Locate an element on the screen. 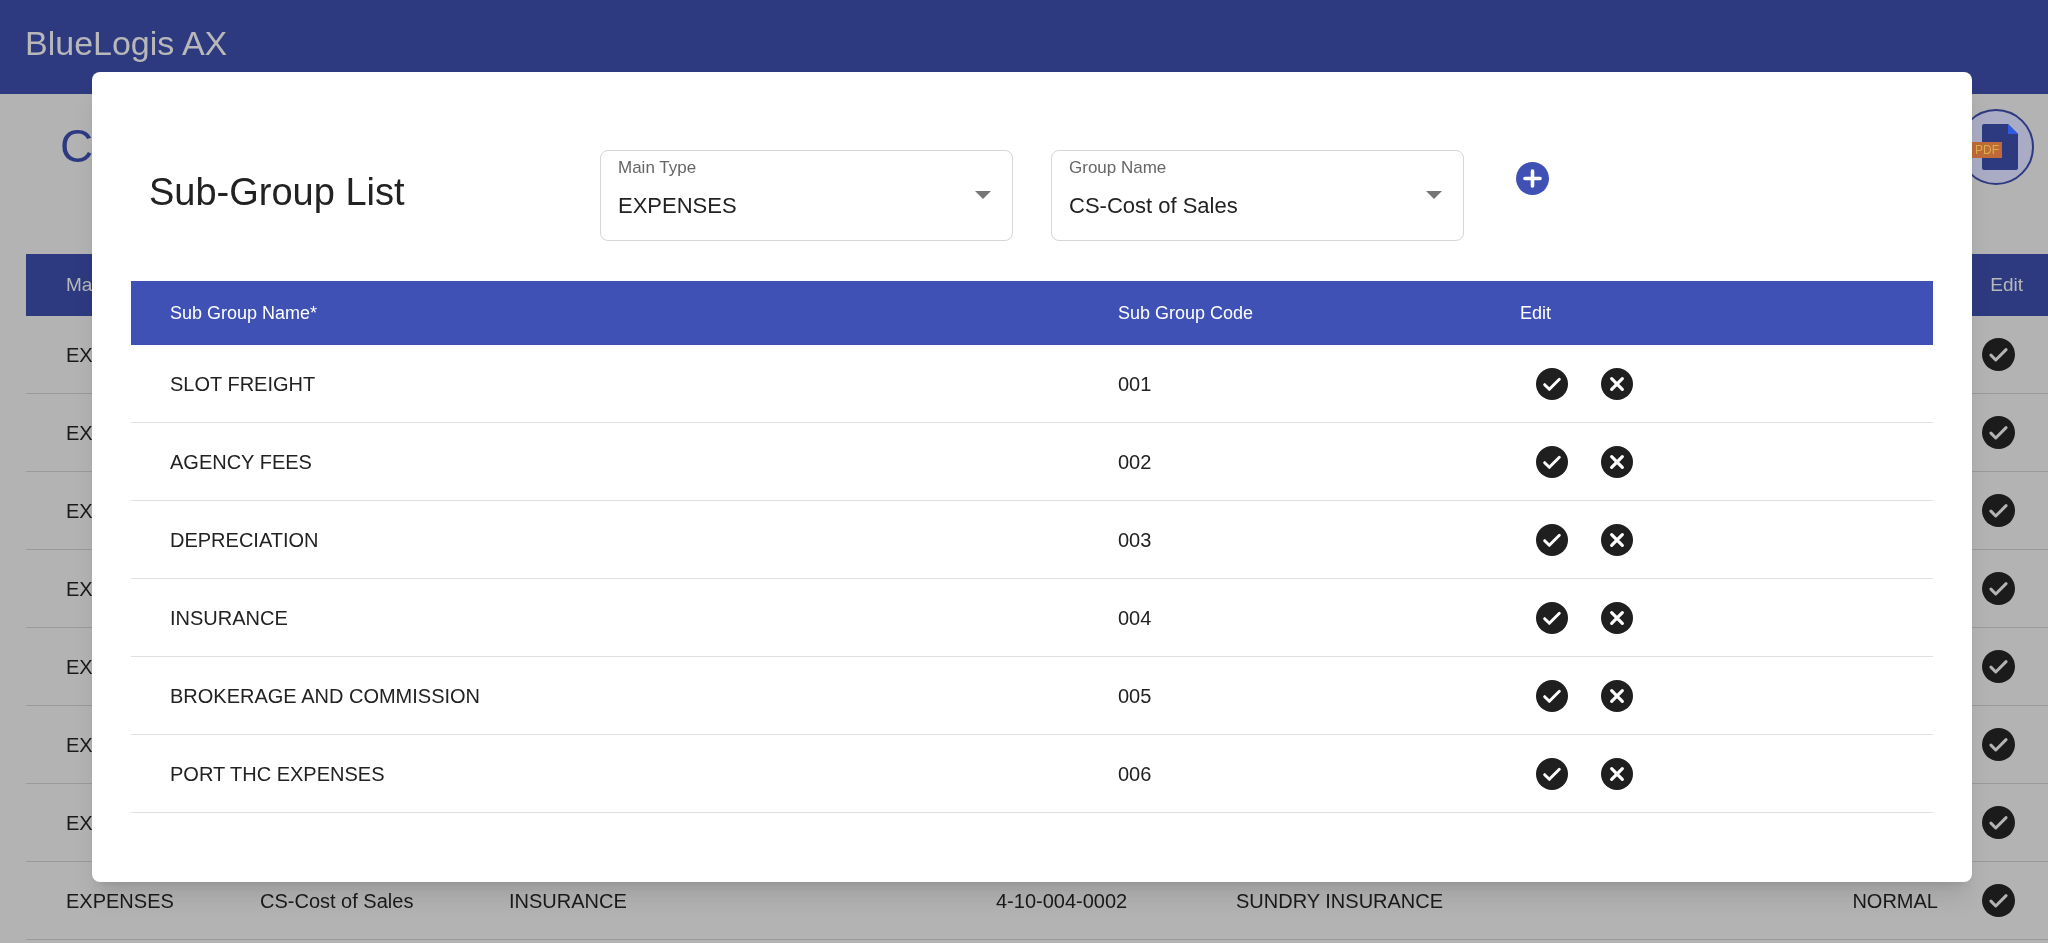 This screenshot has height=943, width=2048. dropdown-field: Group Name CS-Cost of Sales is located at coordinates (1257, 195).